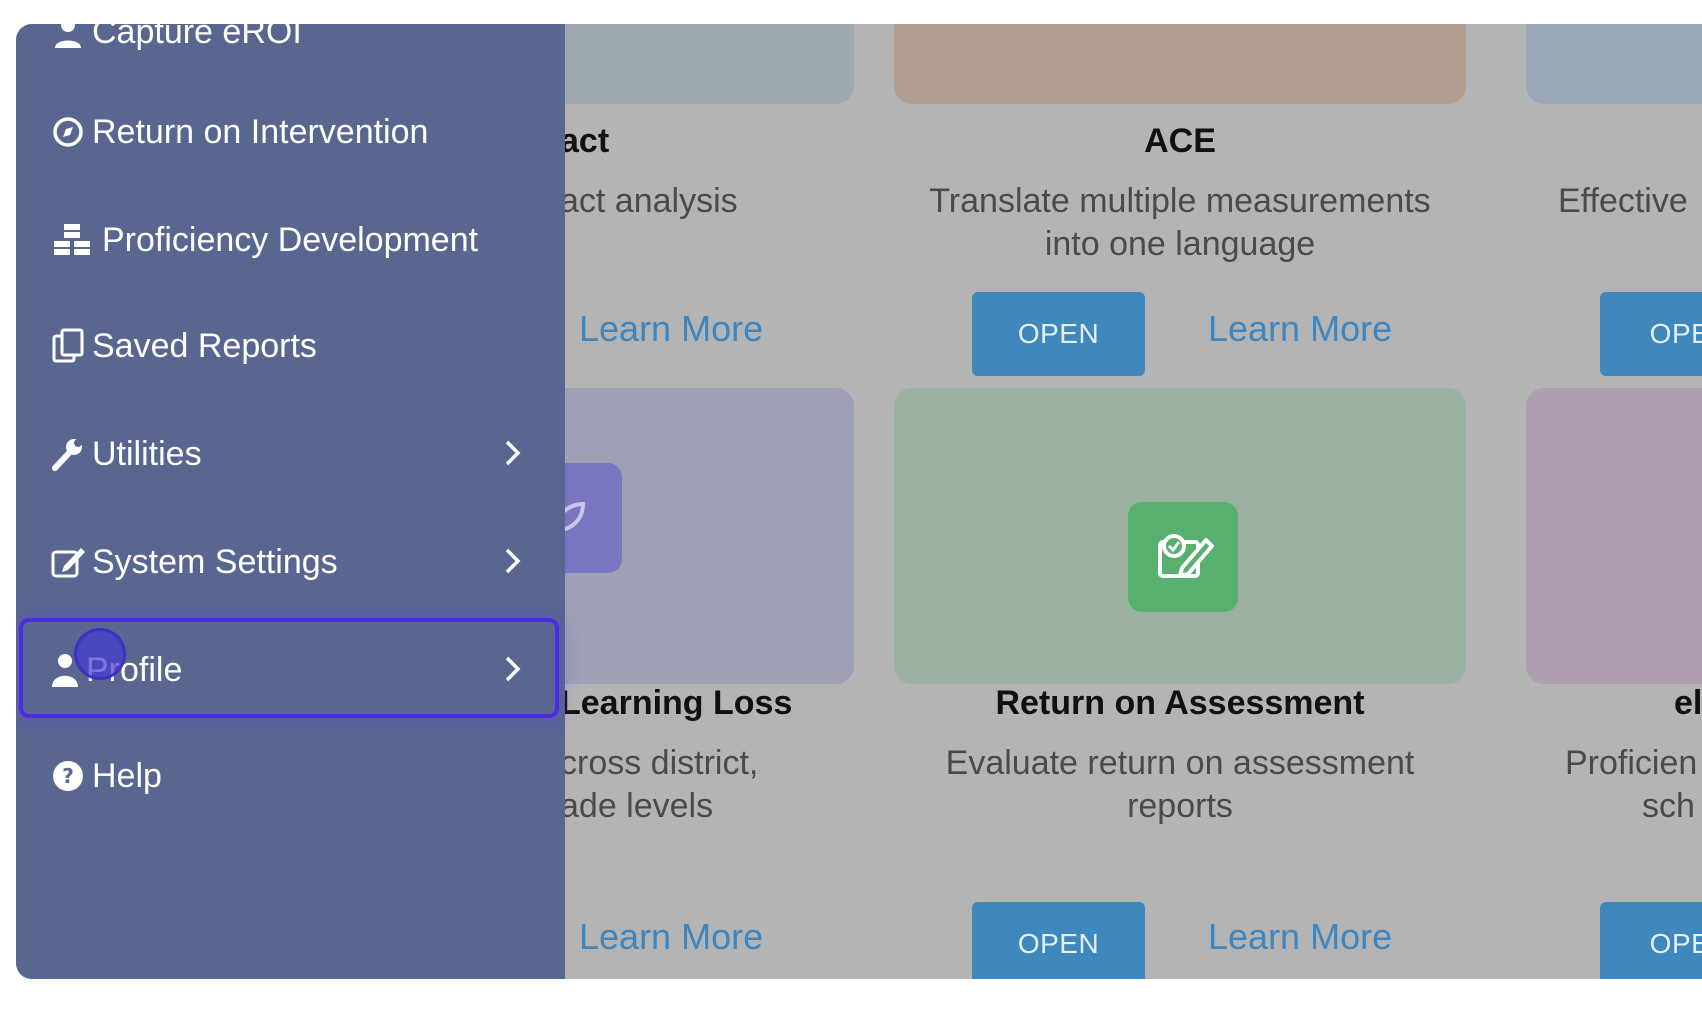 This screenshot has height=1016, width=1702. Describe the element at coordinates (68, 37) in the screenshot. I see `user-tie-icon` at that location.